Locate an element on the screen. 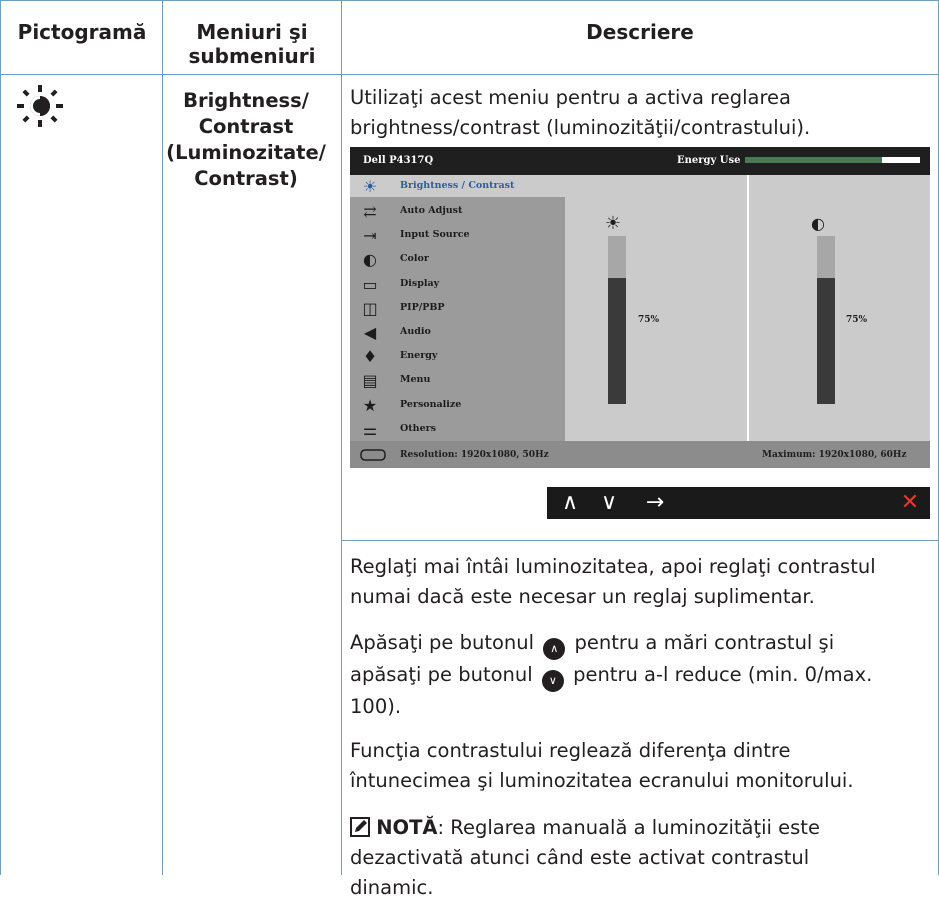  osd-item-label: Menu is located at coordinates (415, 380).